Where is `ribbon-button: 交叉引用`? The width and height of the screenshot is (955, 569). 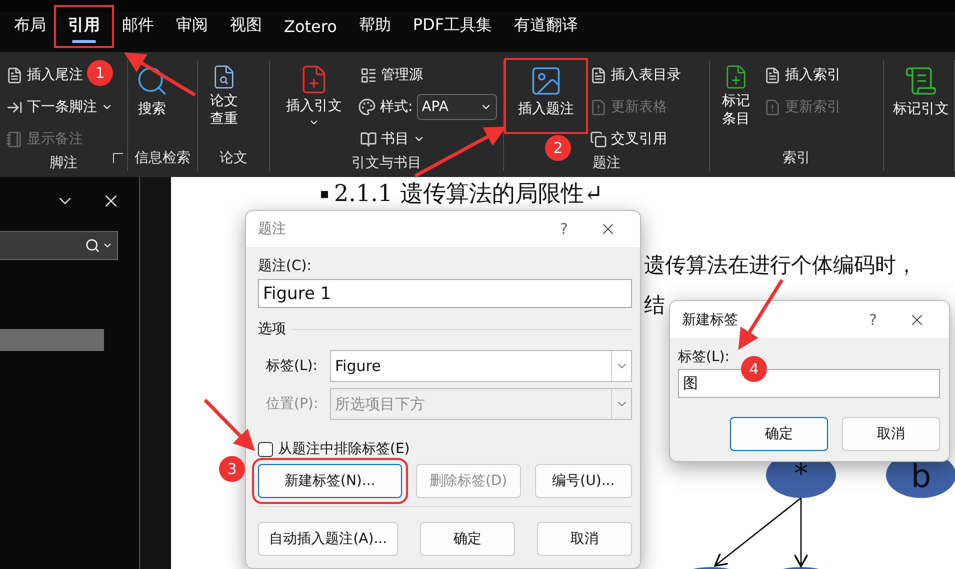 ribbon-button: 交叉引用 is located at coordinates (635, 139).